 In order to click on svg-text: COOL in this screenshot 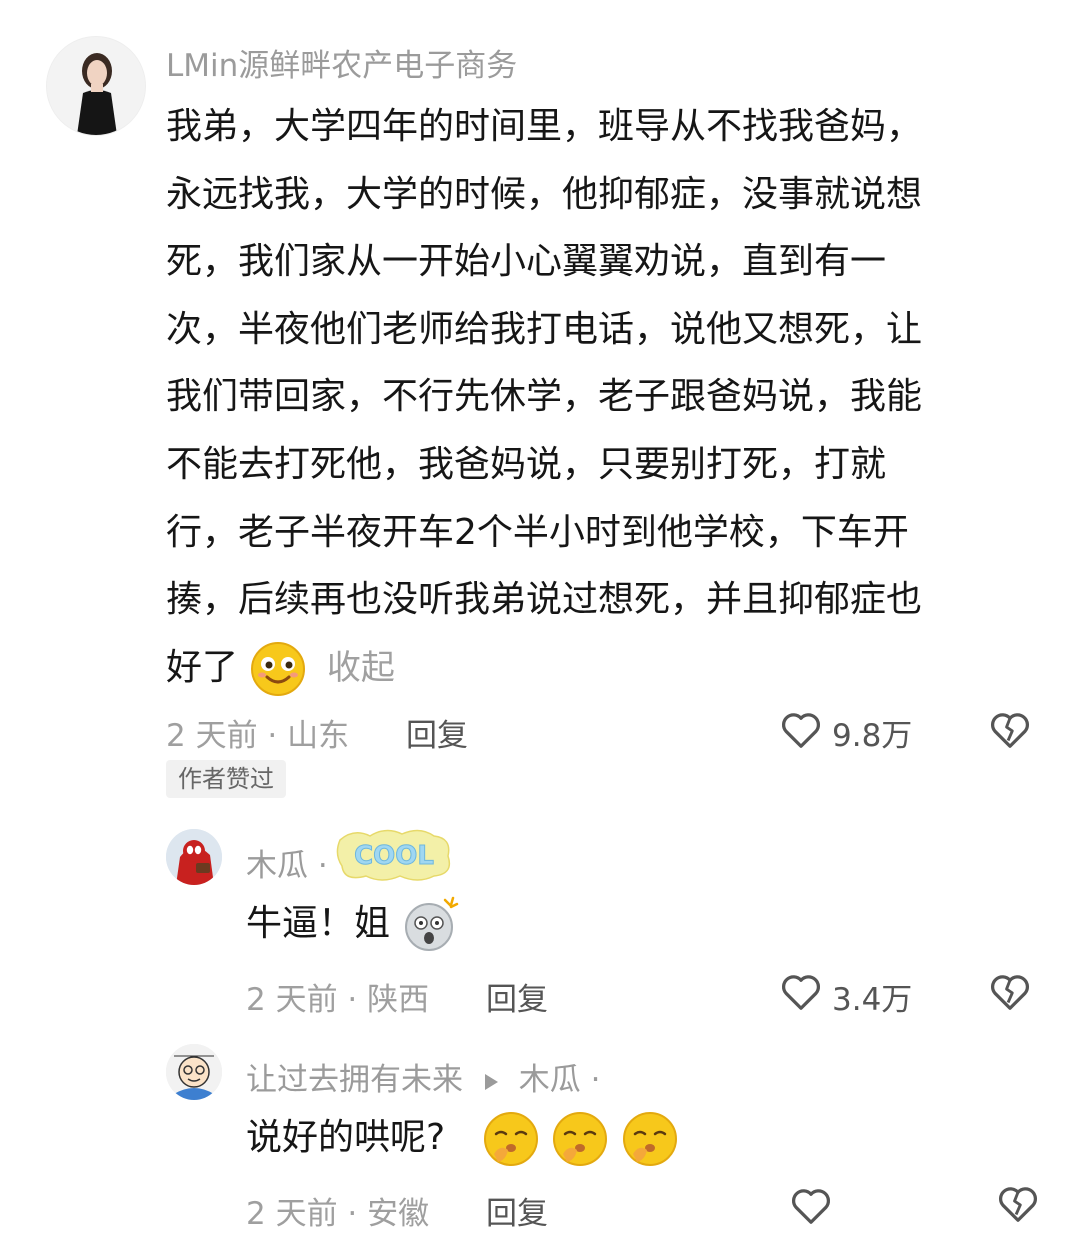, I will do `click(394, 856)`.